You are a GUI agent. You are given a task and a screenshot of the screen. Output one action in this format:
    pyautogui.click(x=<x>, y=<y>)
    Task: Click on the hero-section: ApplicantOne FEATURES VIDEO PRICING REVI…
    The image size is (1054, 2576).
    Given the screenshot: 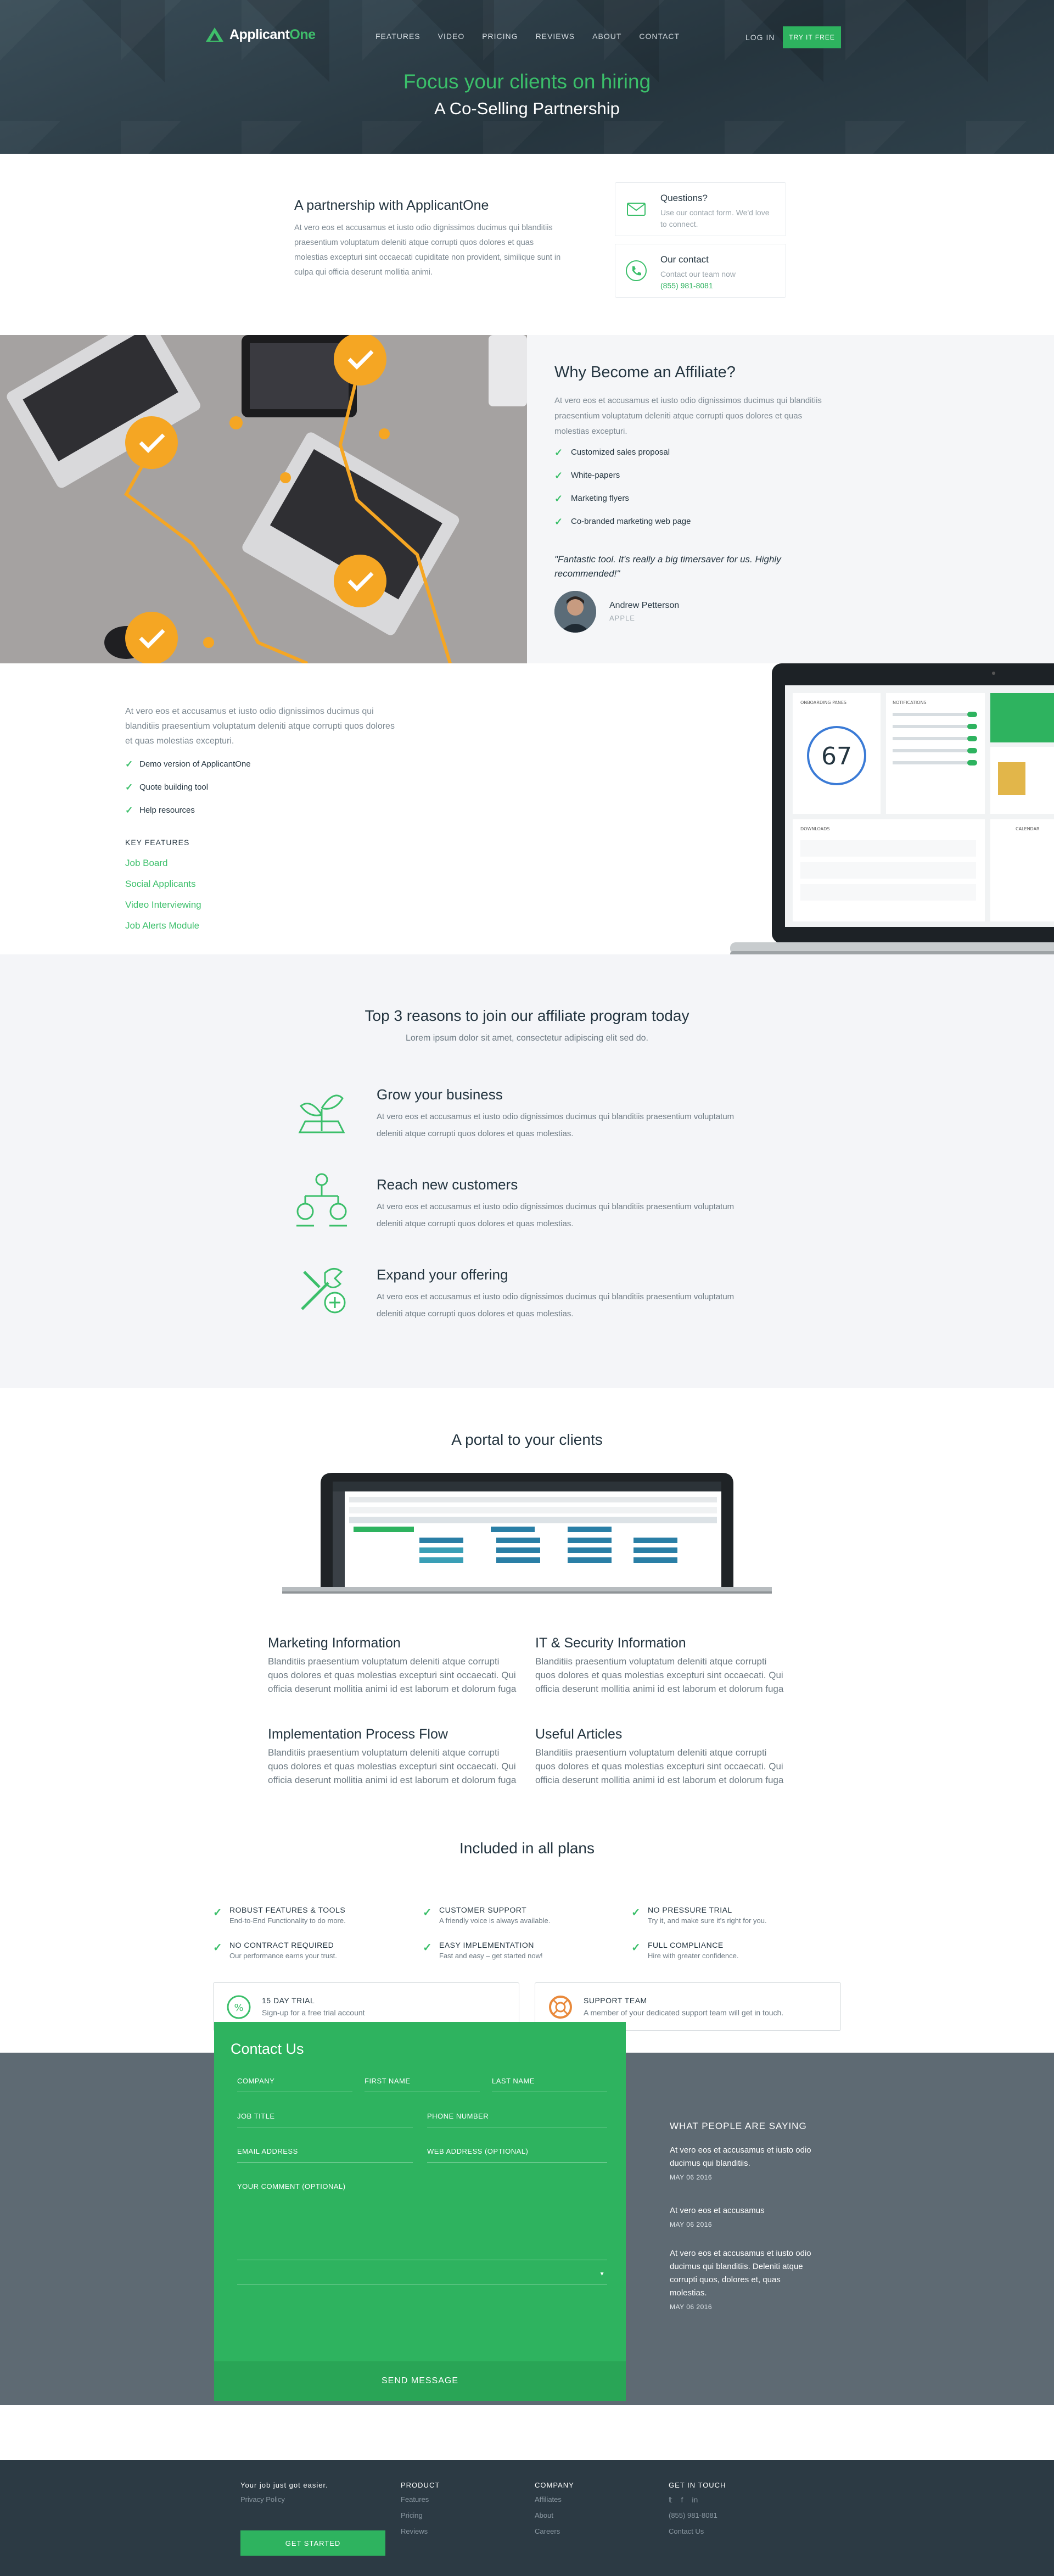 What is the action you would take?
    pyautogui.click(x=527, y=77)
    